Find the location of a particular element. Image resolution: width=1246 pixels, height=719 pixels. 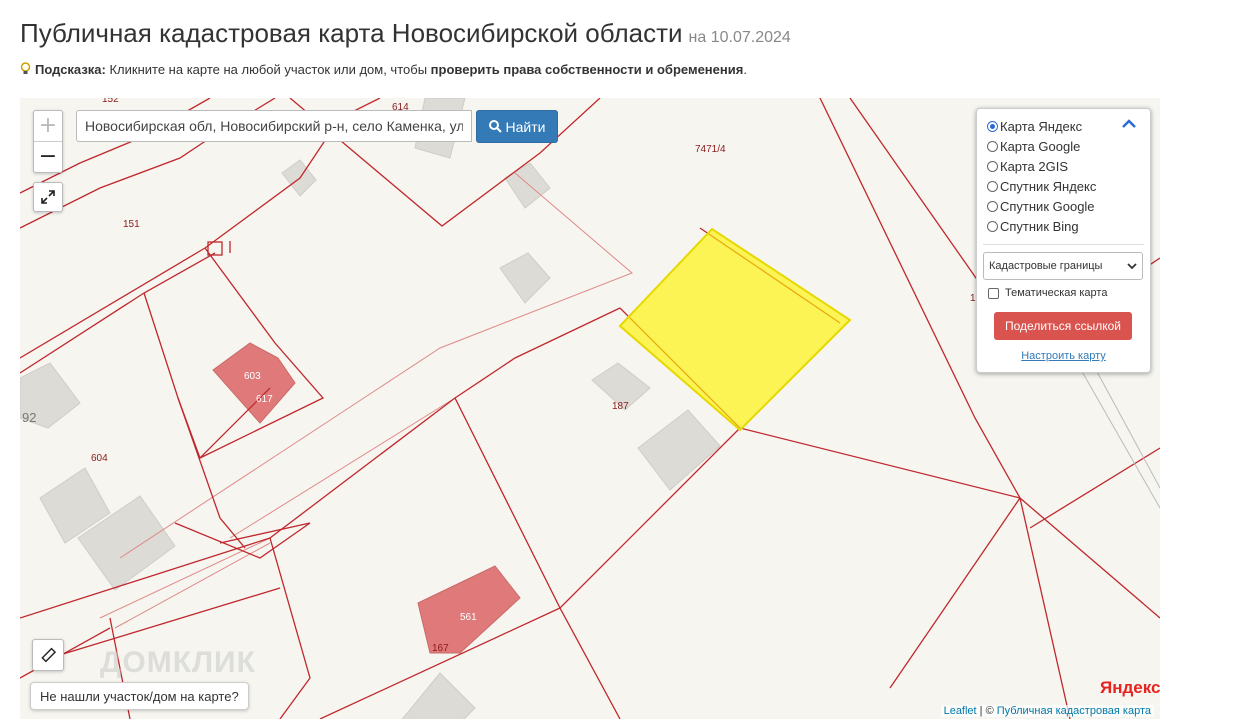

source-link: Публичная кадастровая карта is located at coordinates (1074, 711).